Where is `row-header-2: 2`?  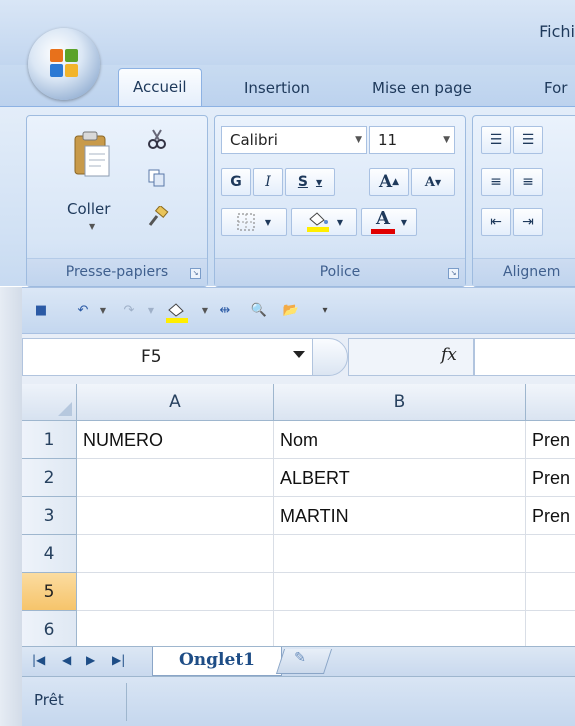
row-header-2: 2 is located at coordinates (49, 478).